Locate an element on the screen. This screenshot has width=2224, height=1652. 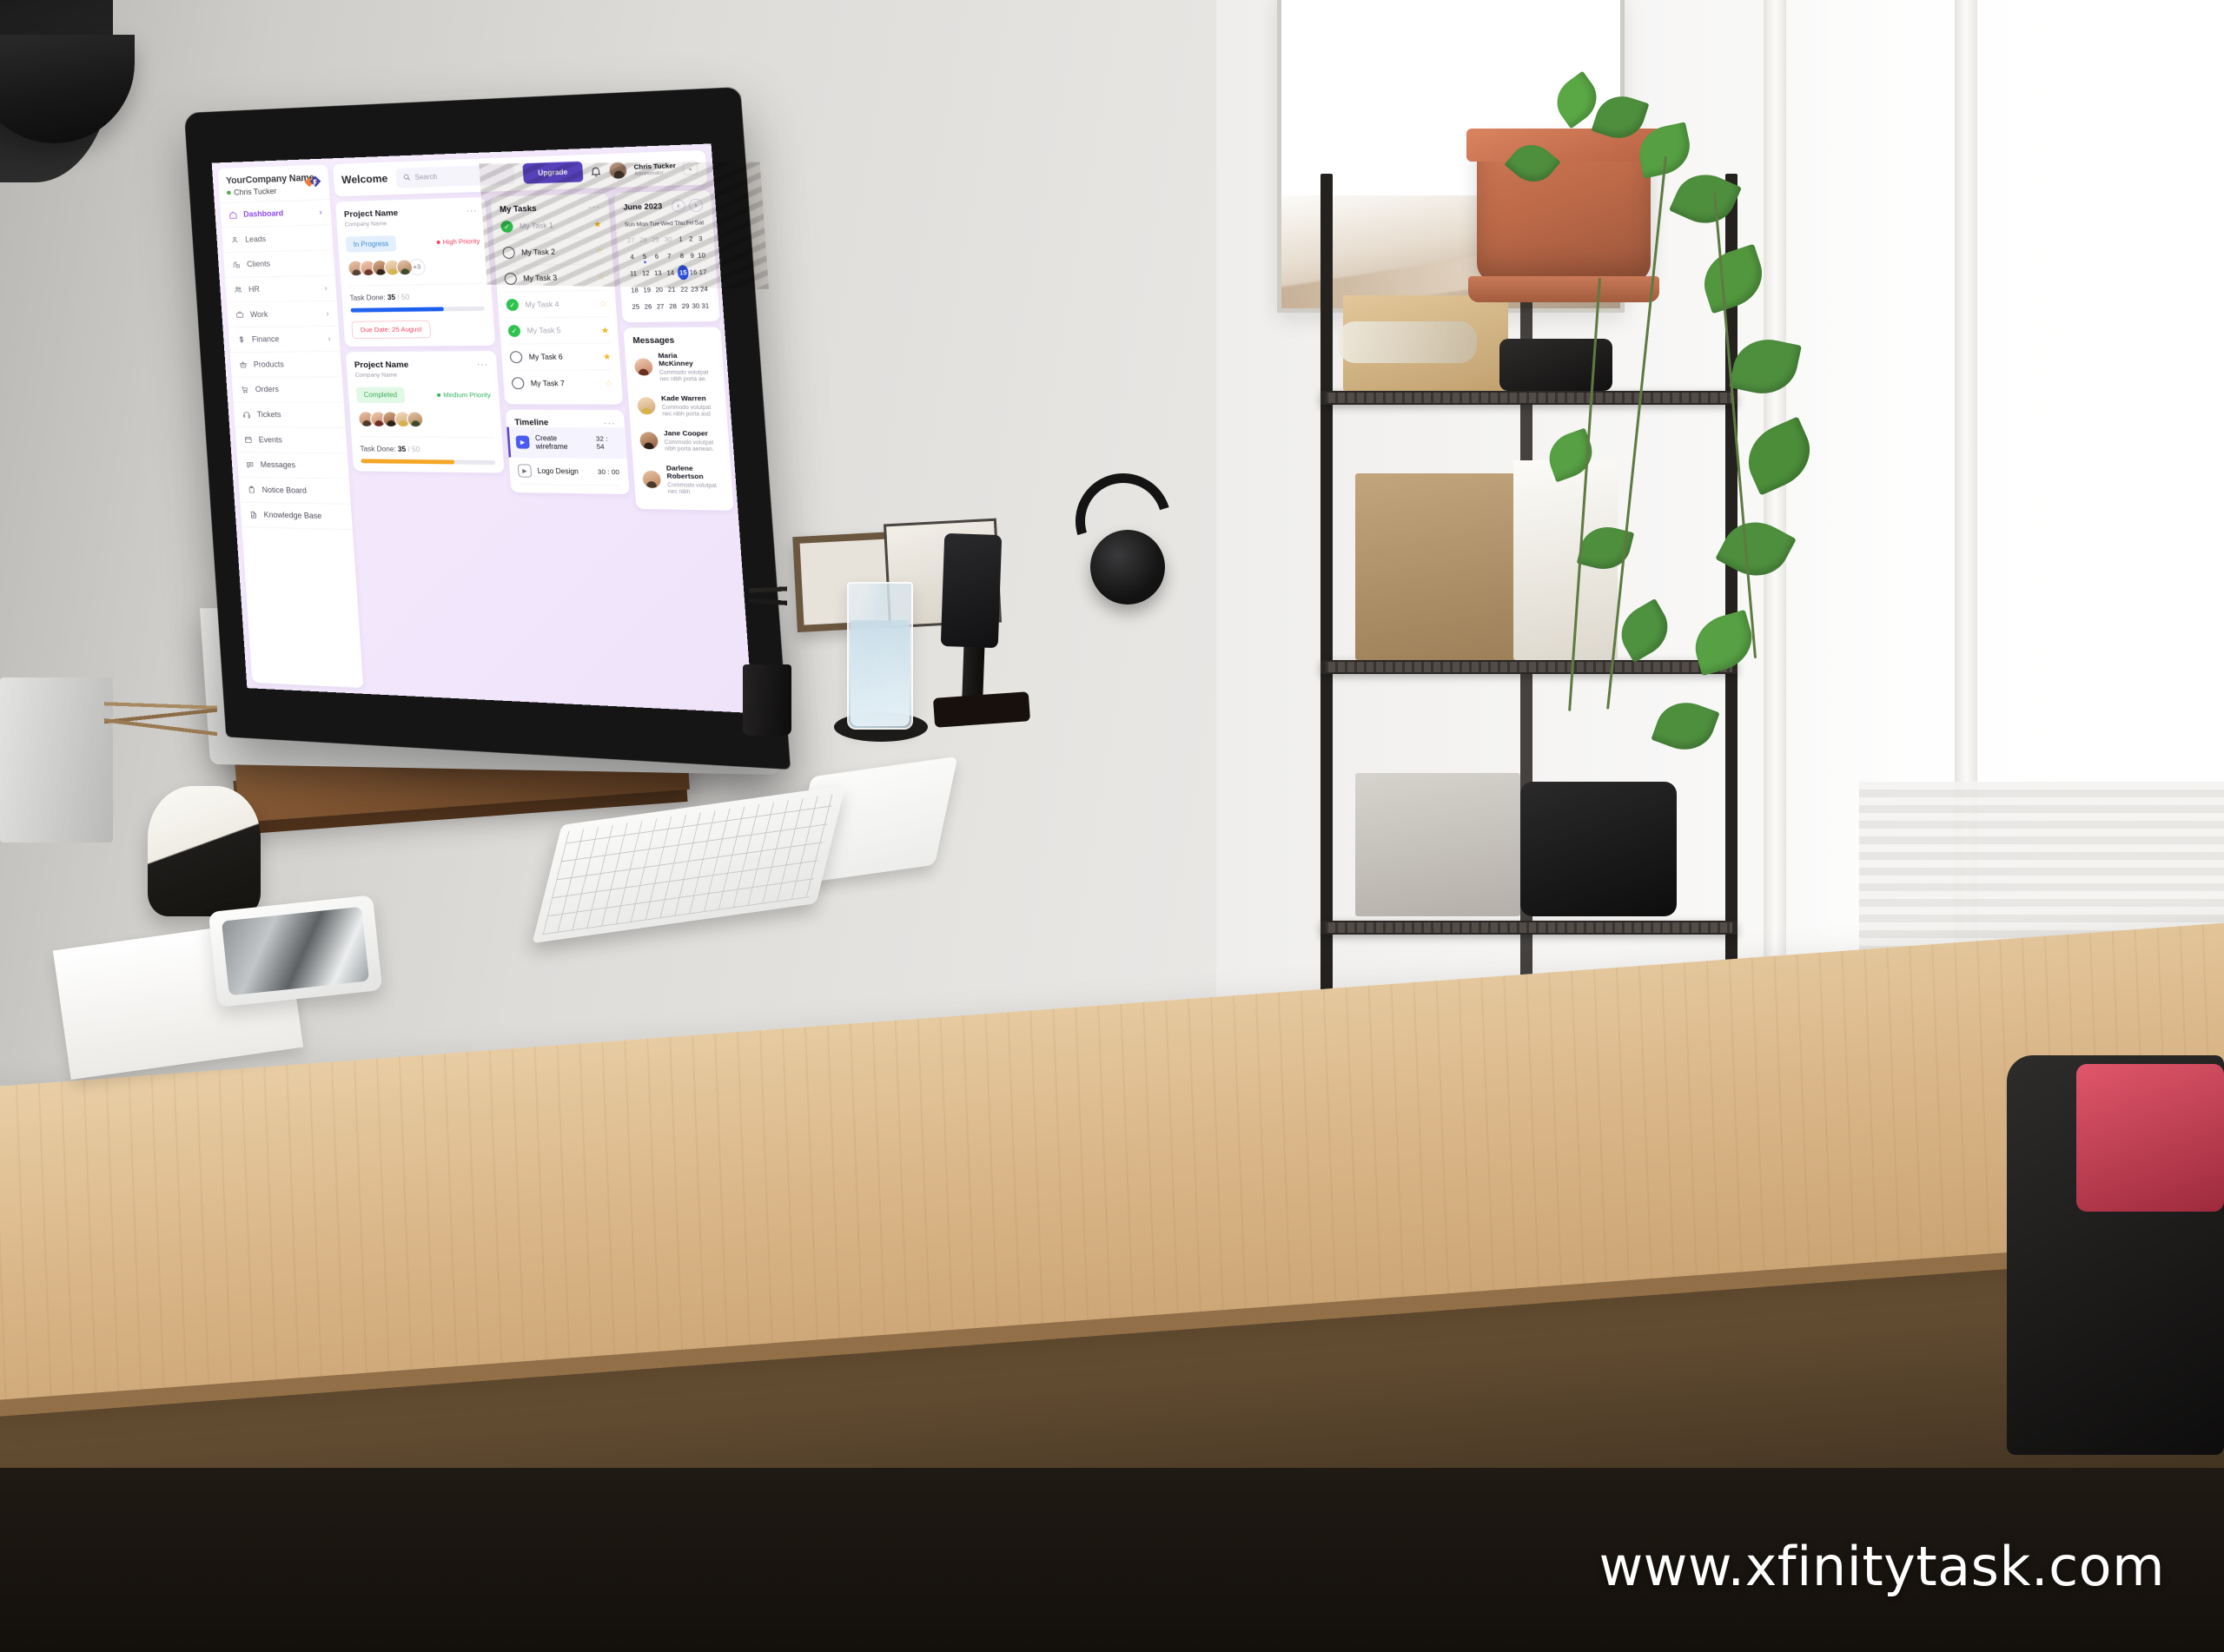
sidebar-item-dashboard: Dashboard › is located at coordinates (276, 213).